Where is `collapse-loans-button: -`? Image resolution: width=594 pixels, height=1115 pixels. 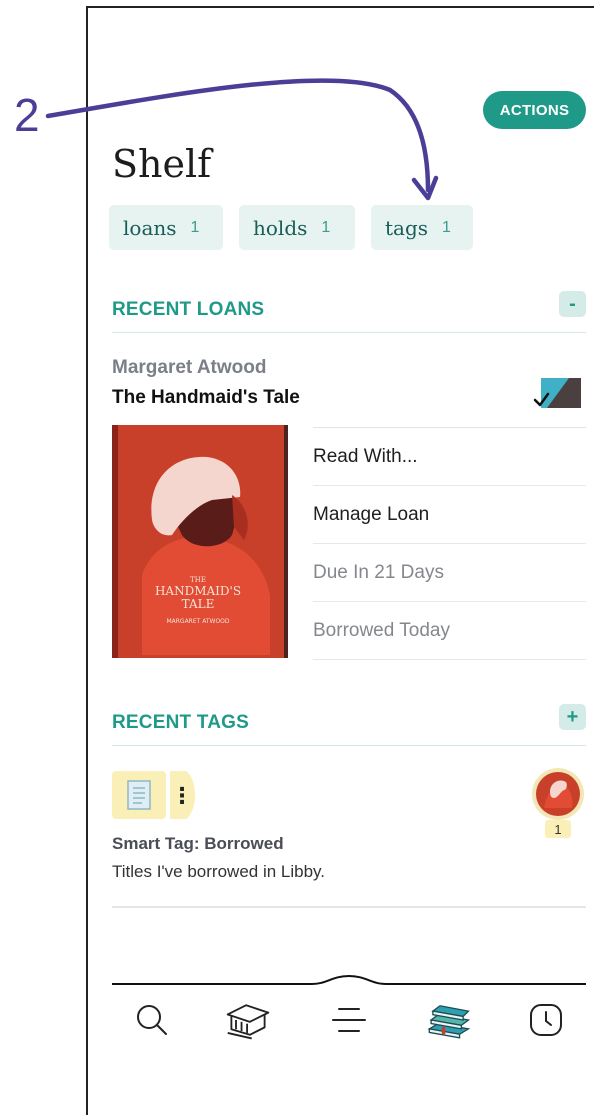 collapse-loans-button: - is located at coordinates (572, 304).